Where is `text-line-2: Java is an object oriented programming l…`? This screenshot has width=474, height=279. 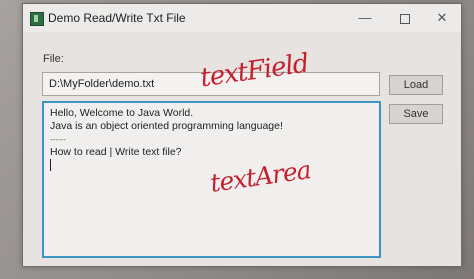 text-line-2: Java is an object oriented programming l… is located at coordinates (166, 126).